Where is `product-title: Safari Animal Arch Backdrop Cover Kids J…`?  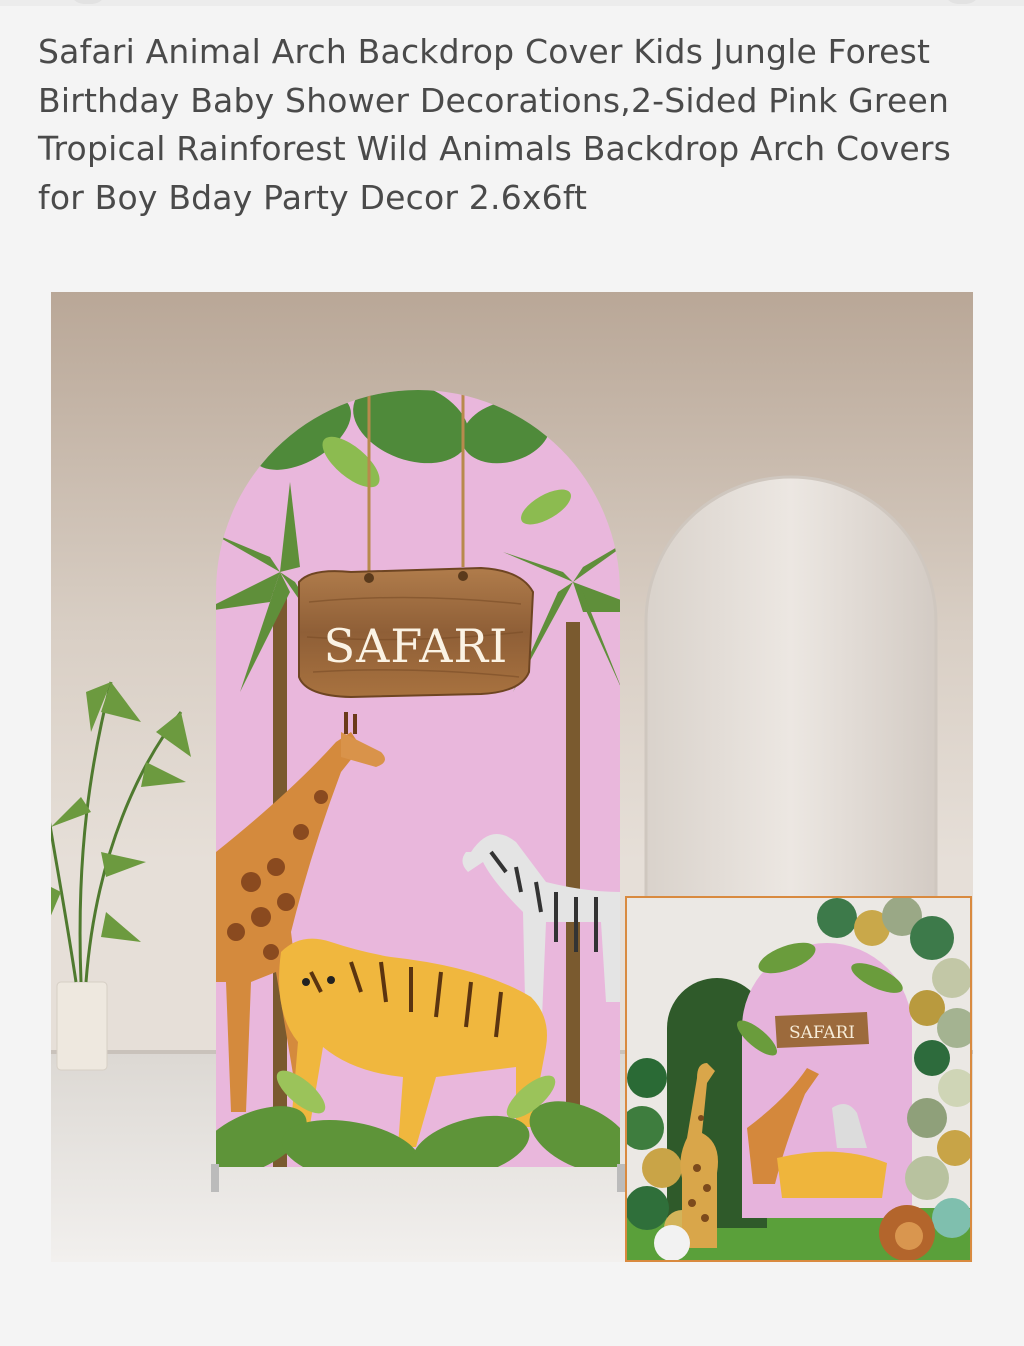
product-title: Safari Animal Arch Backdrop Cover Kids J… is located at coordinates (495, 124).